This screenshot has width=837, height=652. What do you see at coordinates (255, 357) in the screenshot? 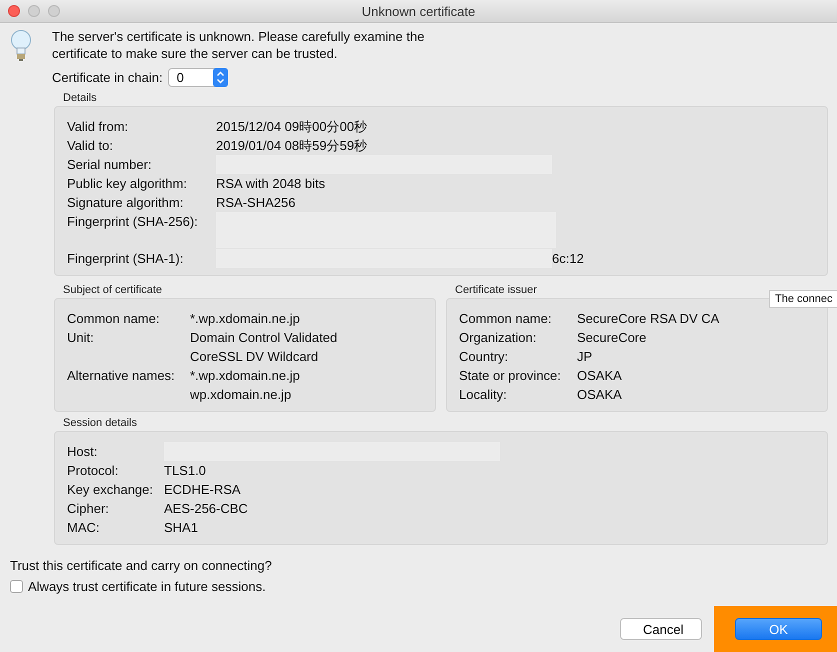
I see `field-value: CoreSSL DV Wildcard` at bounding box center [255, 357].